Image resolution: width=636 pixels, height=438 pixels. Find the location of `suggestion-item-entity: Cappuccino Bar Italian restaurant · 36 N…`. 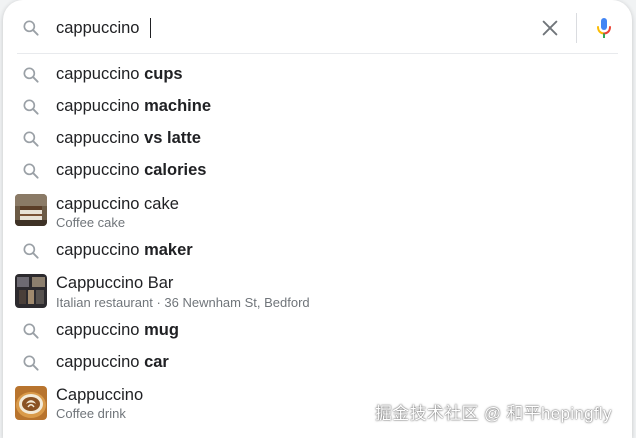

suggestion-item-entity: Cappuccino Bar Italian restaurant · 36 N… is located at coordinates (317, 291).